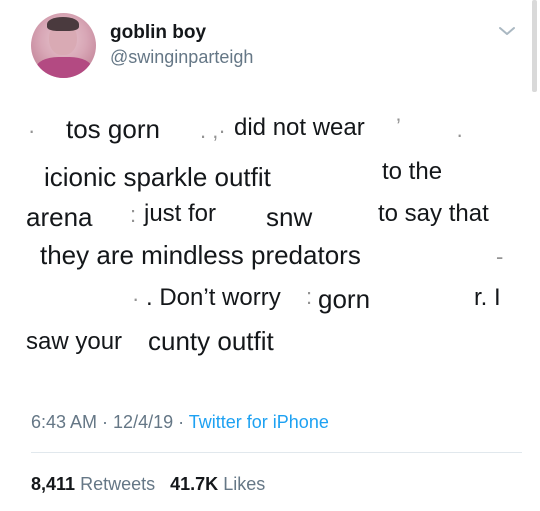 This screenshot has height=511, width=540. I want to click on avatar-shirt, so click(64, 67).